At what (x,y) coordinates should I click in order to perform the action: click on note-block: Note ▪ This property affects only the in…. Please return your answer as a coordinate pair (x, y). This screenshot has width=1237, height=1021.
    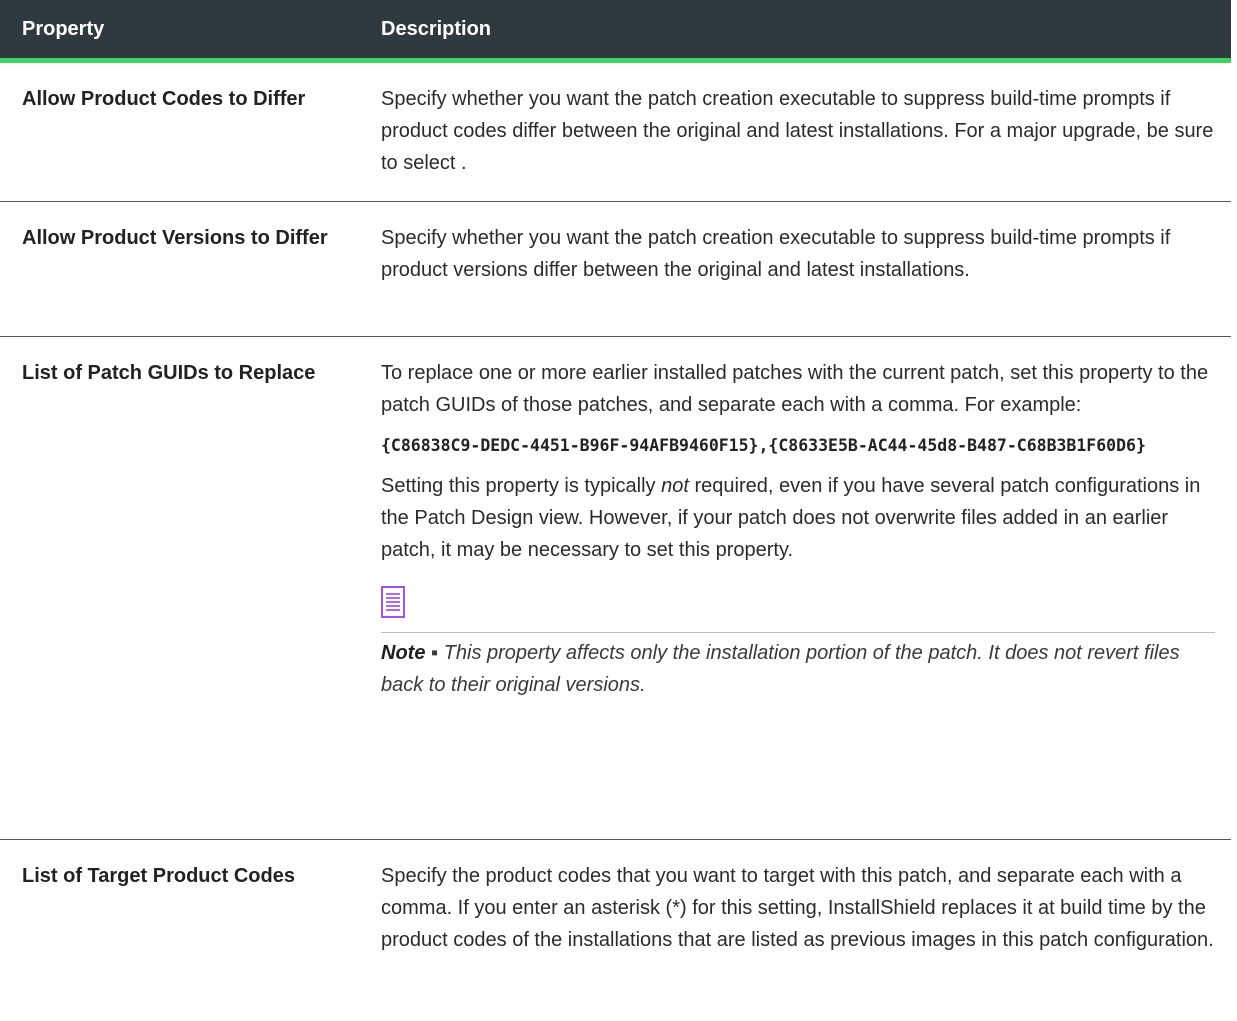
    Looking at the image, I should click on (798, 638).